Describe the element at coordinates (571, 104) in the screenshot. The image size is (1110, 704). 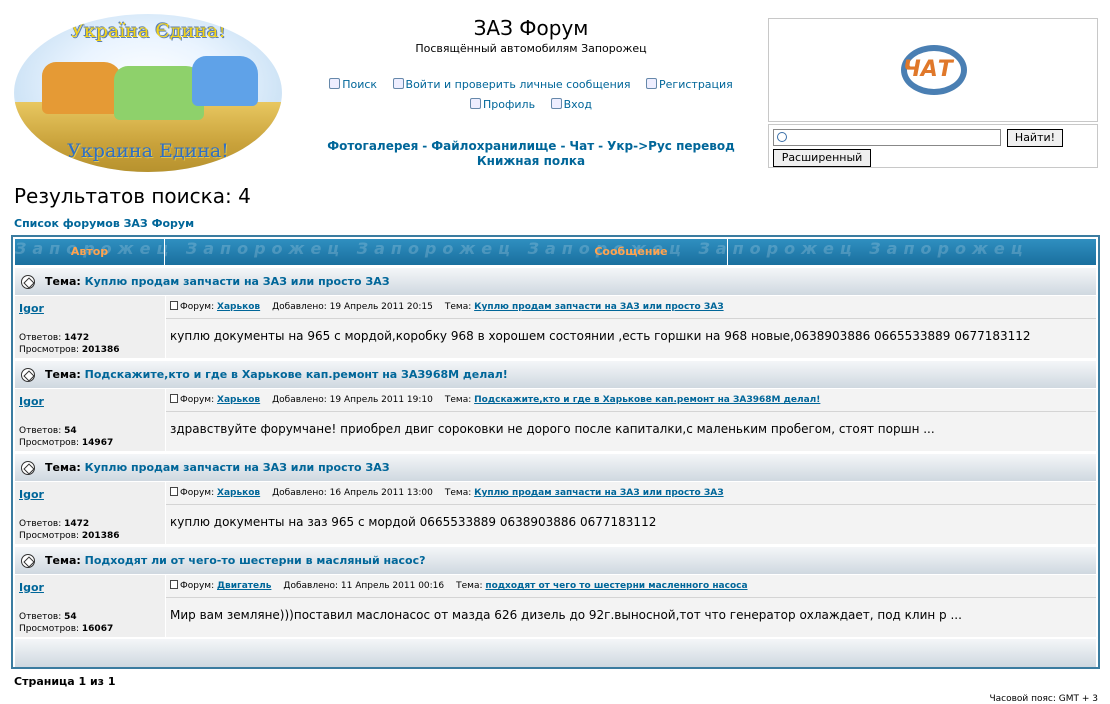
I see `nav-login-link: Вход` at that location.